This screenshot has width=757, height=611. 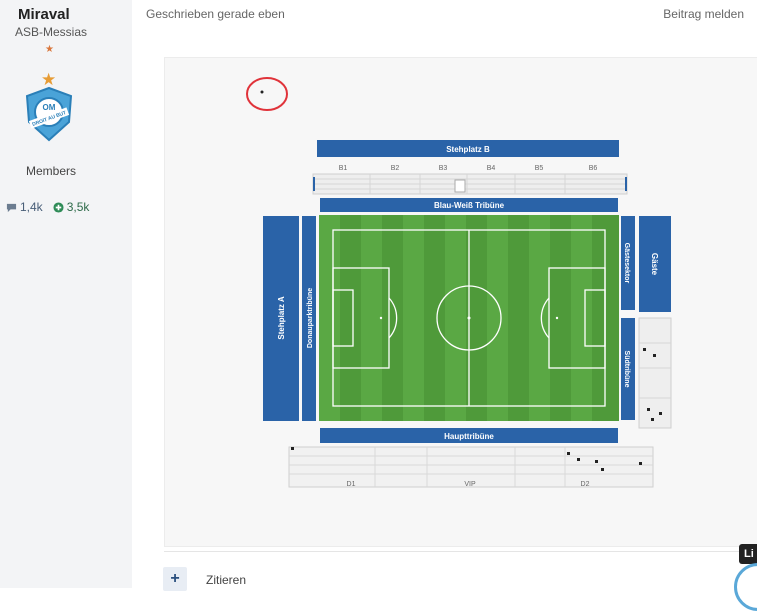 What do you see at coordinates (343, 168) in the screenshot?
I see `block-b1: B1` at bounding box center [343, 168].